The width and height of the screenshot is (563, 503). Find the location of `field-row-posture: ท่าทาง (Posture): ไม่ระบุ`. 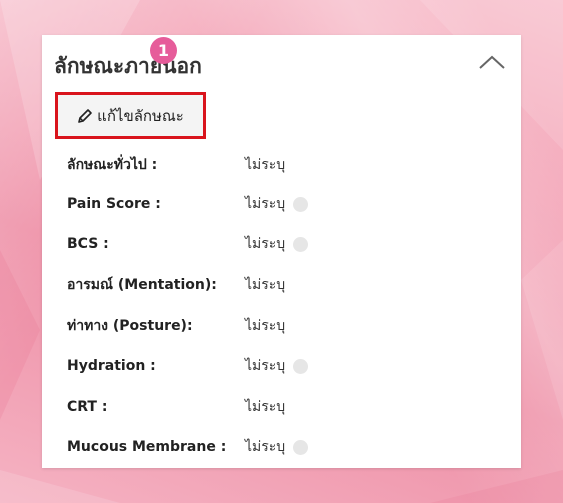

field-row-posture: ท่าทาง (Posture): ไม่ระบุ is located at coordinates (176, 326).